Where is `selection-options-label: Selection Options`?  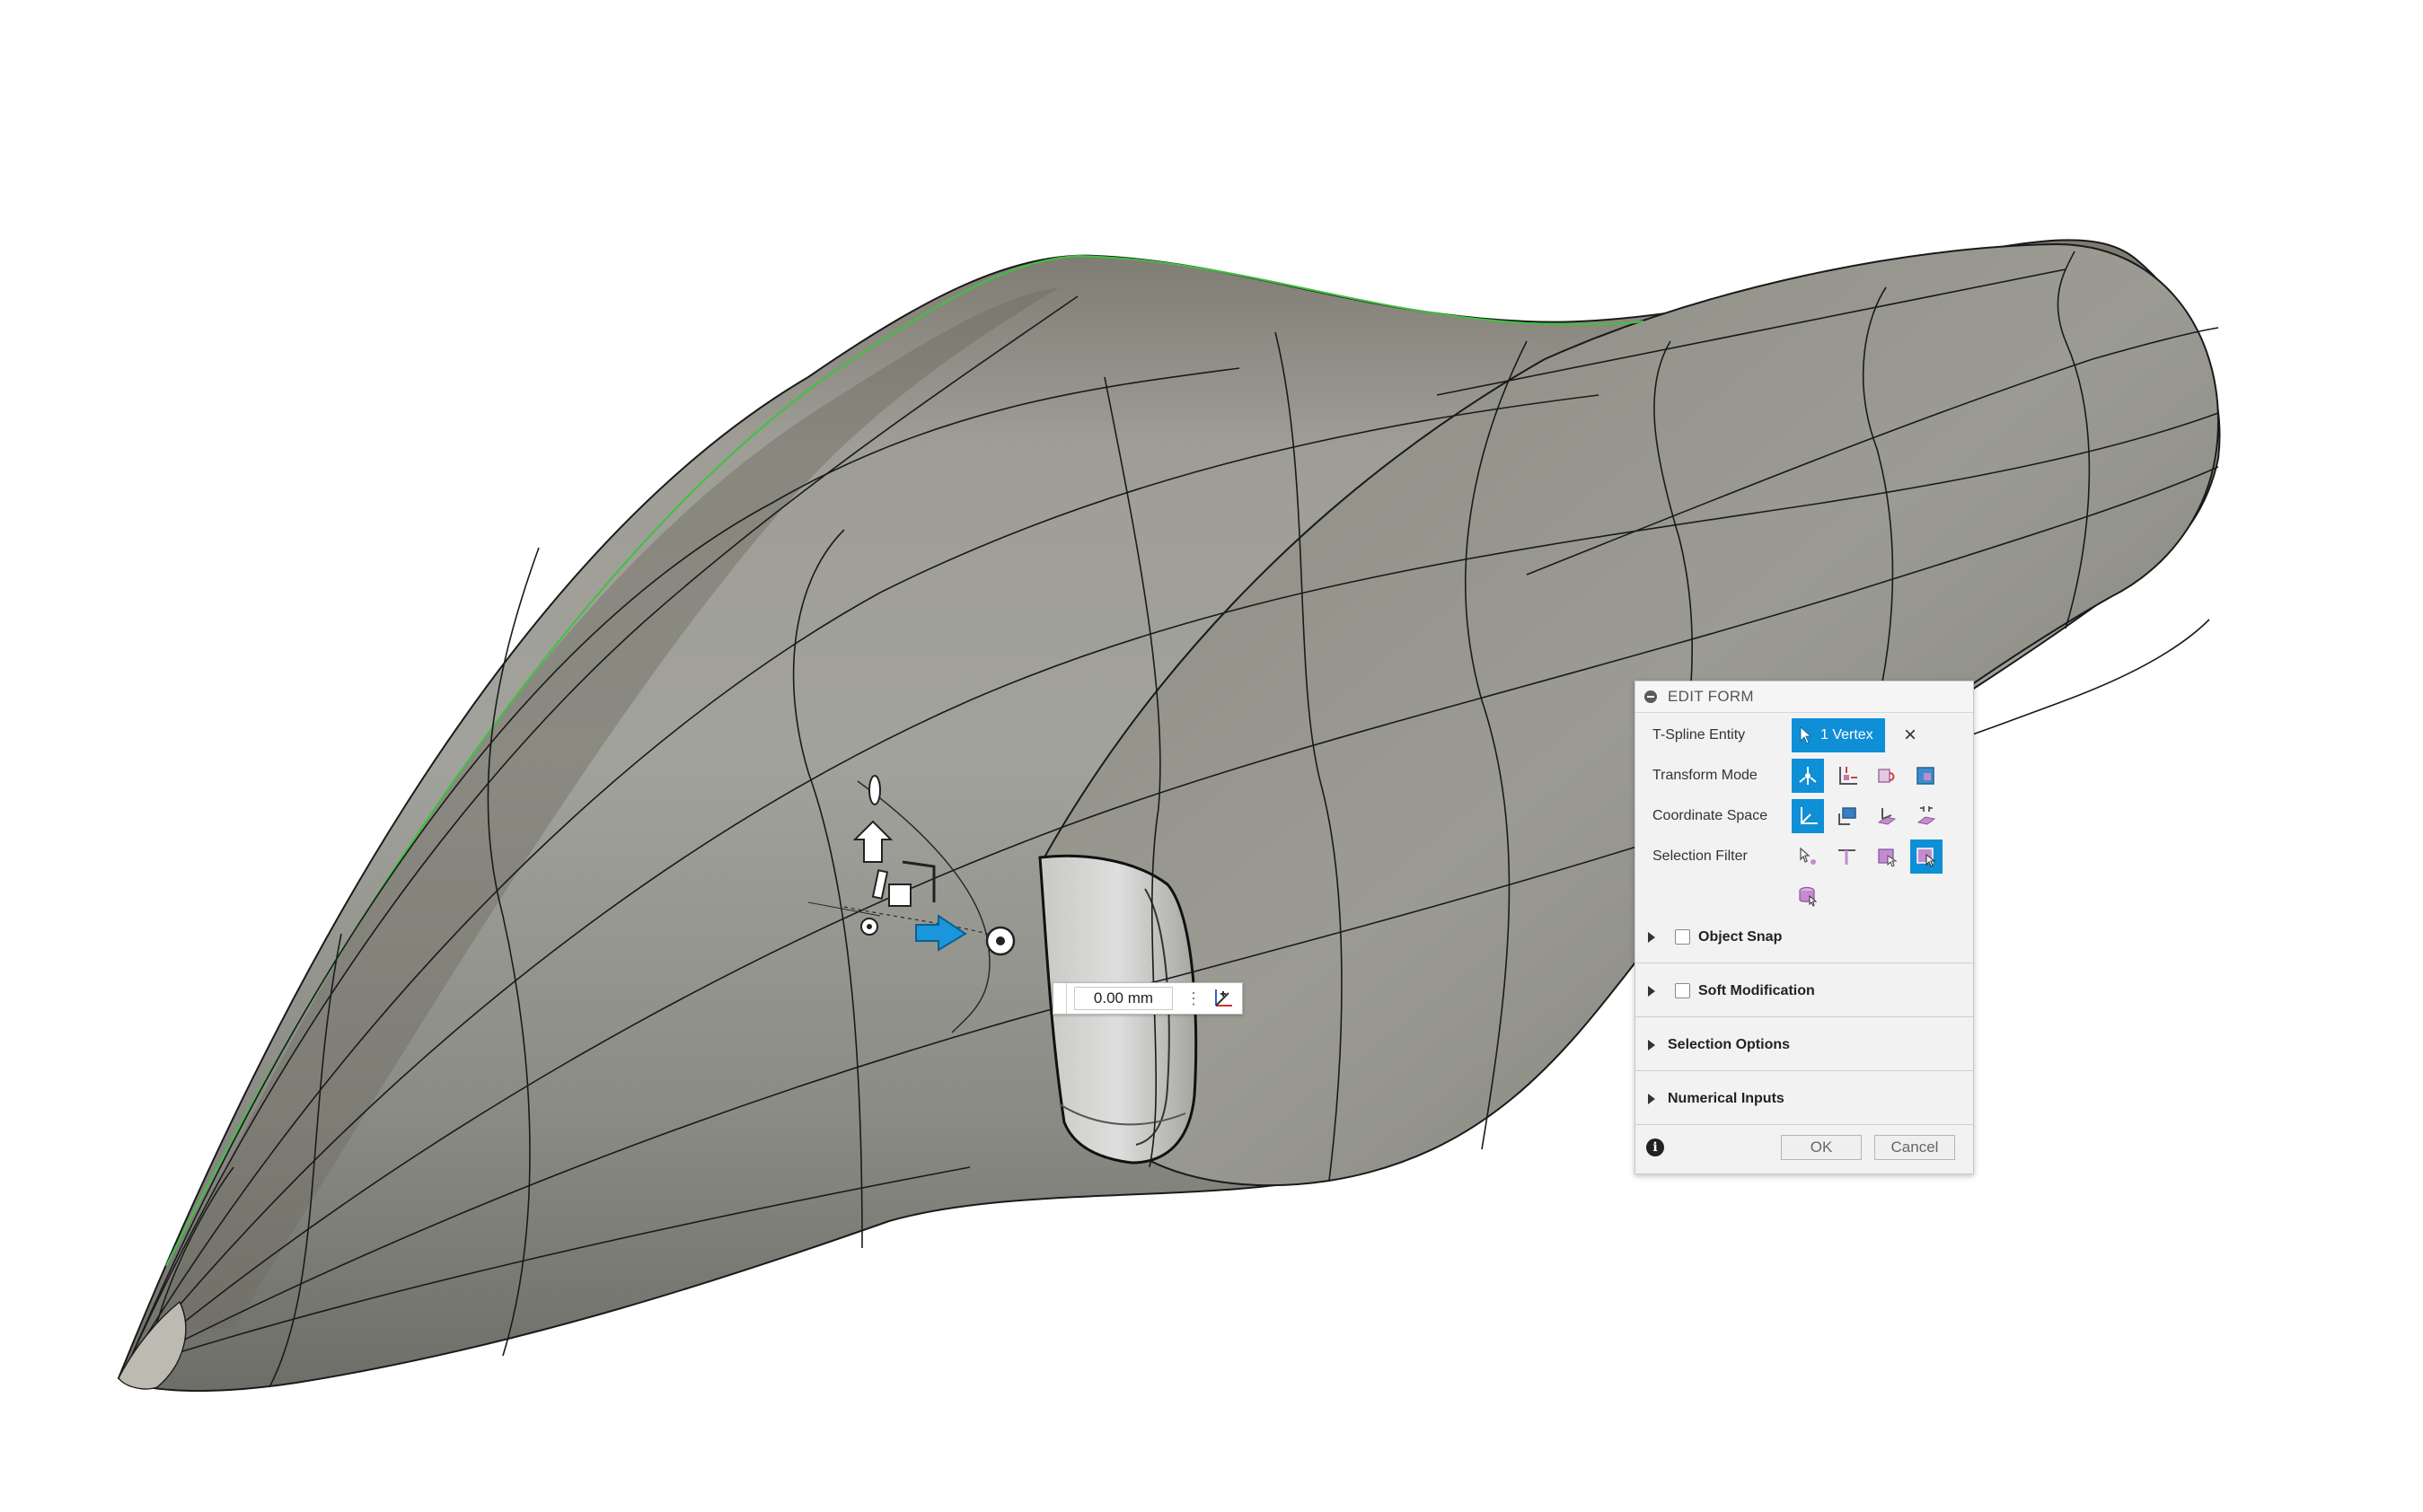
selection-options-label: Selection Options is located at coordinates (1730, 1044).